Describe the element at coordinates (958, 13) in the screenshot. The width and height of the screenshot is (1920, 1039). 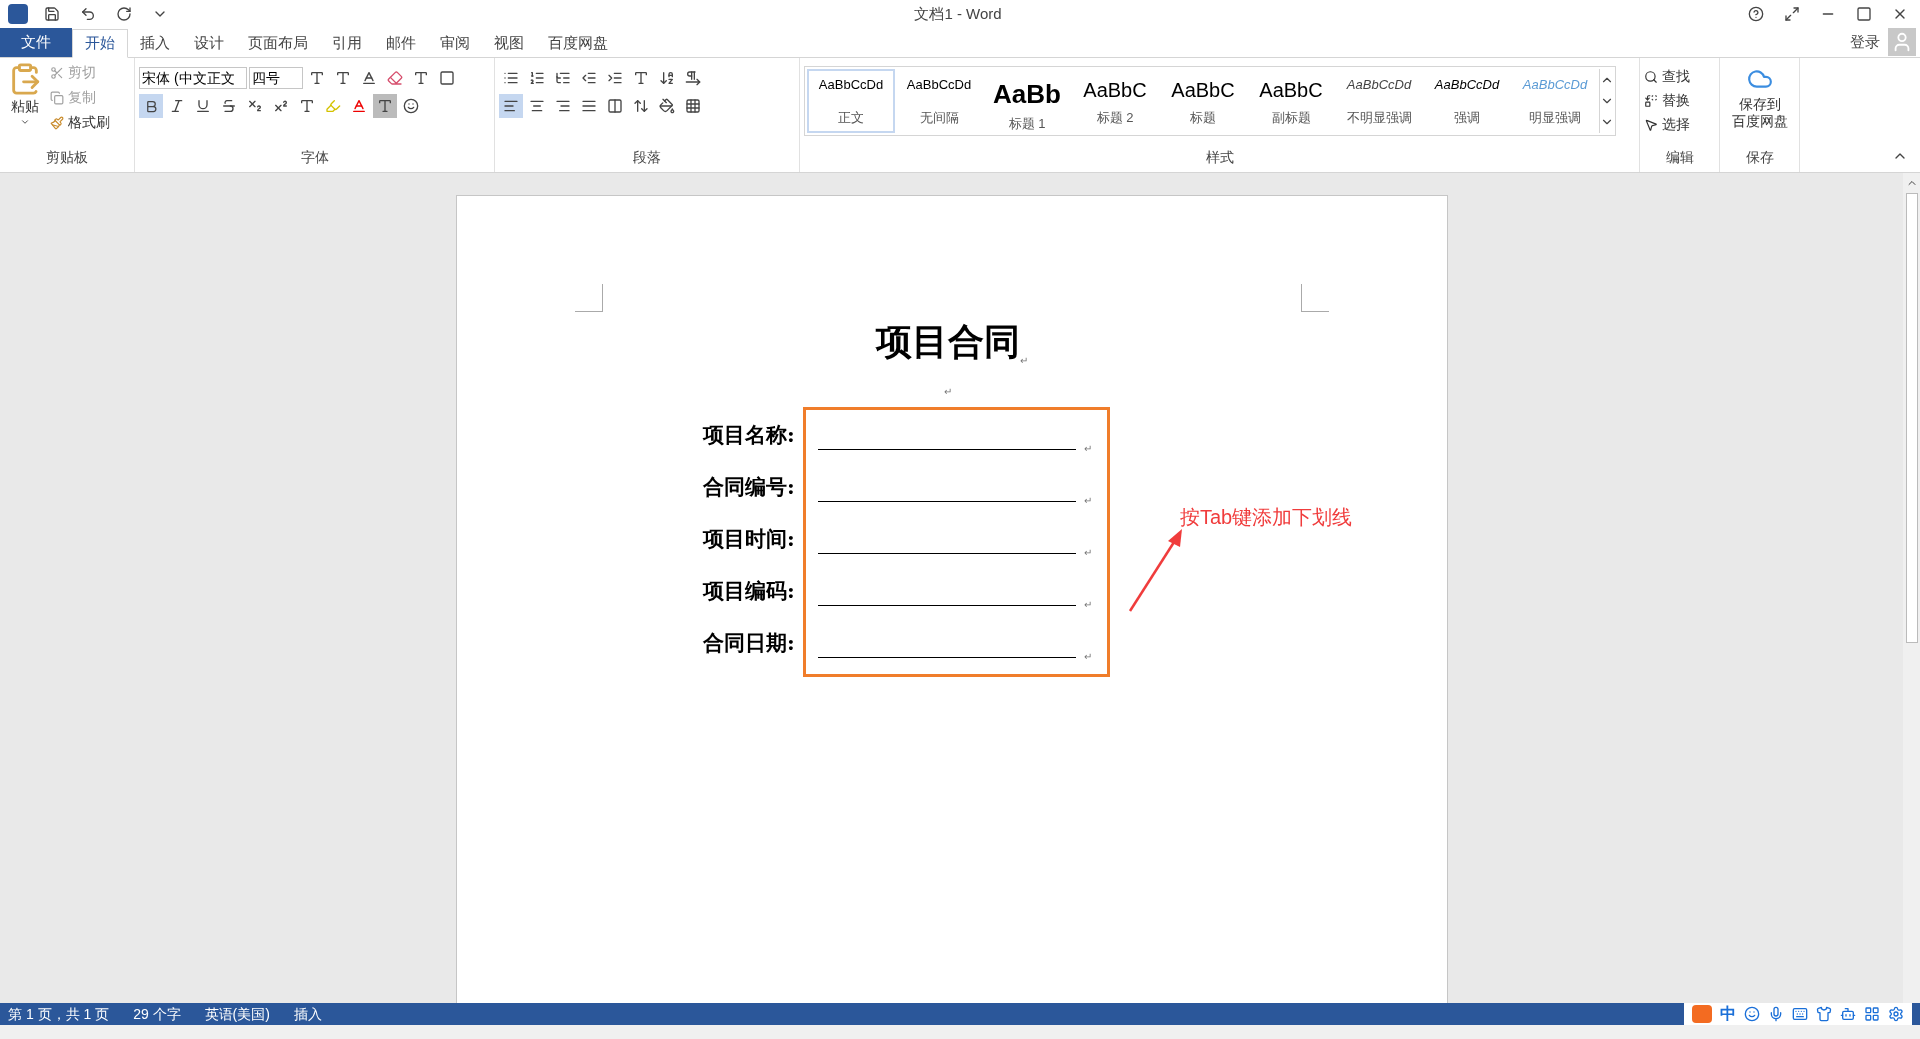
I see `window-title: 文档1 - Word` at that location.